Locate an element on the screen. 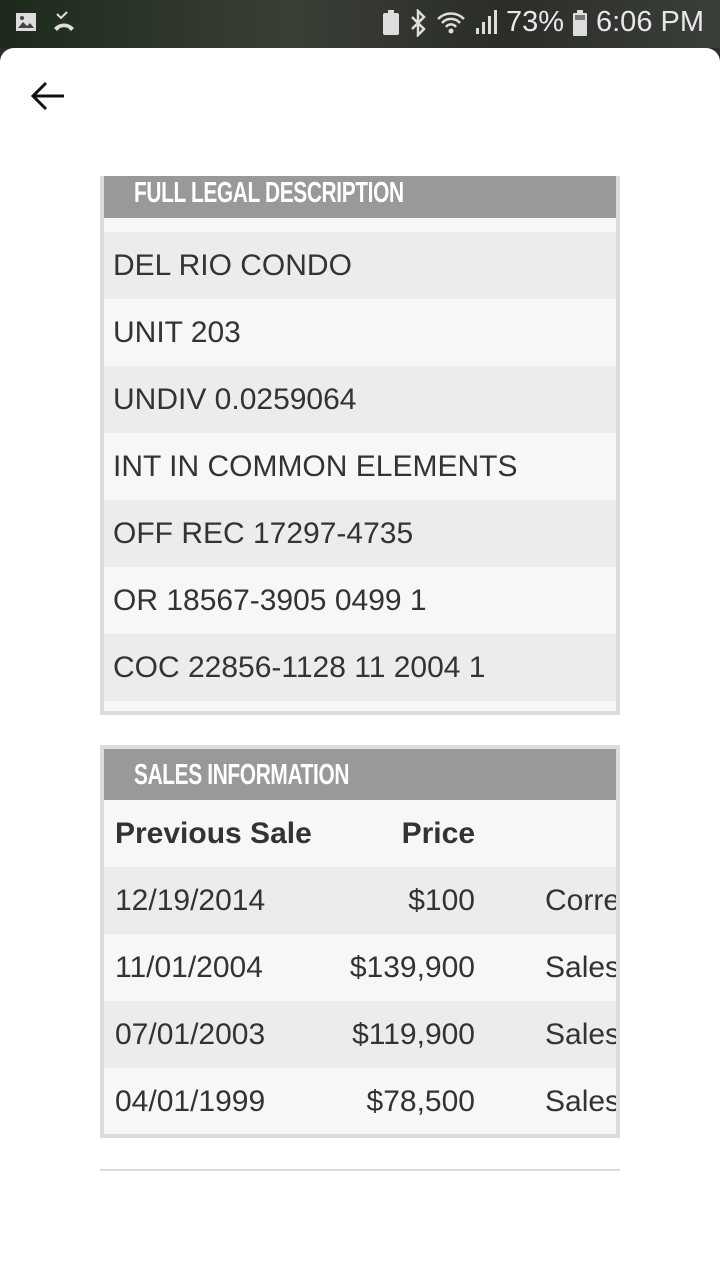 The width and height of the screenshot is (720, 1280). table-row: 12/19/2014 $100 Corre is located at coordinates (360, 900).